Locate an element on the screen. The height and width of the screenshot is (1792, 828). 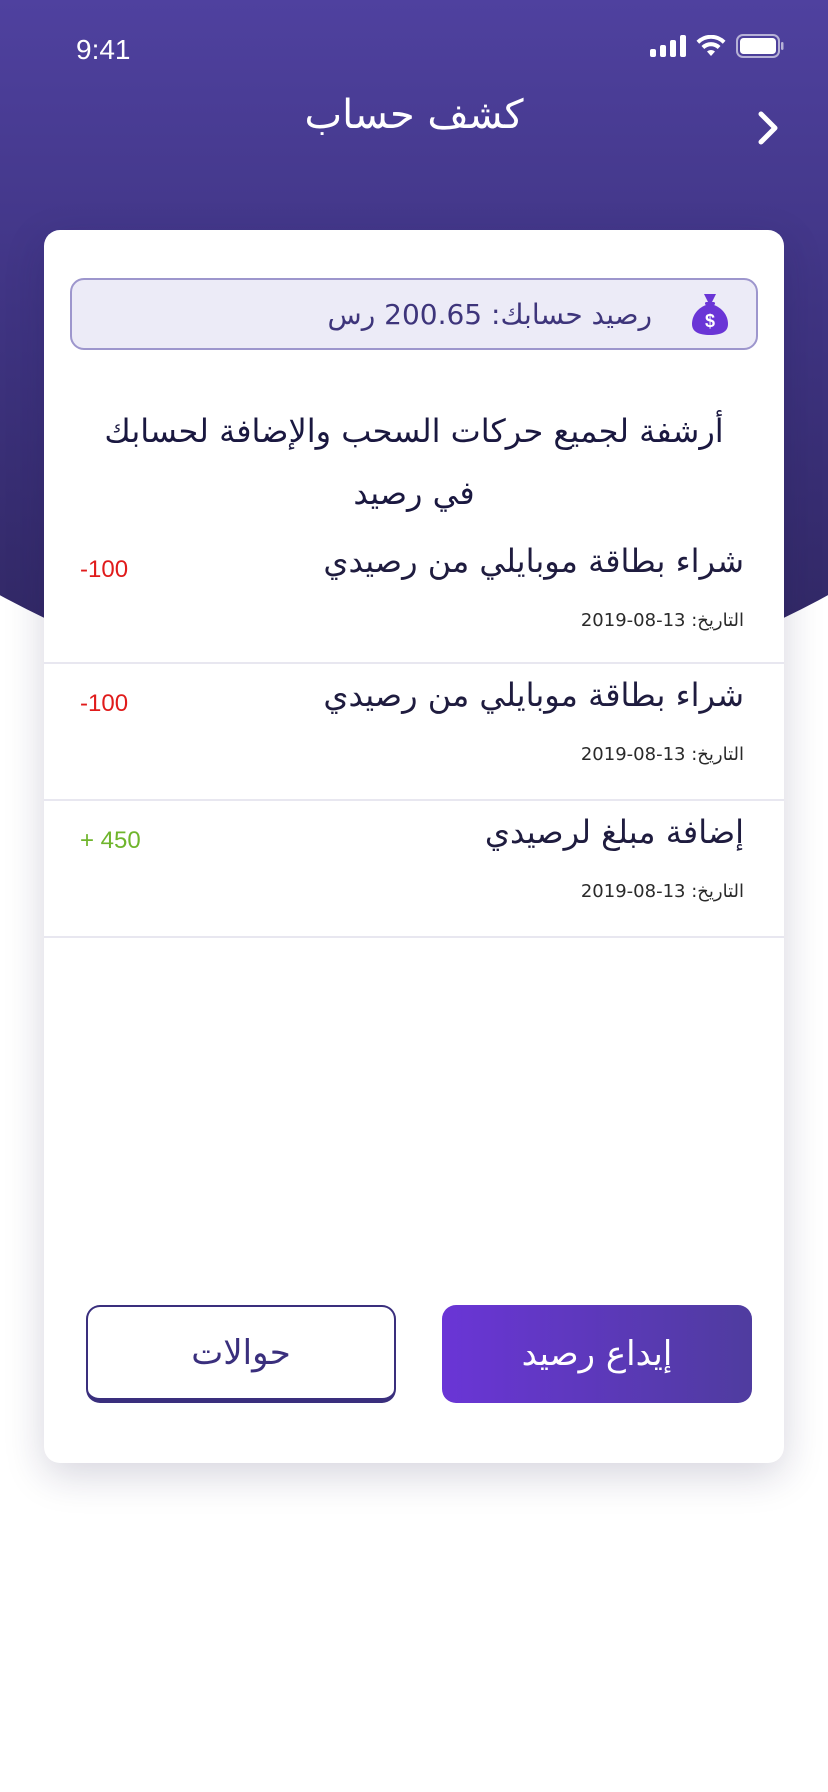
money-bag-icon: $ is located at coordinates (710, 314).